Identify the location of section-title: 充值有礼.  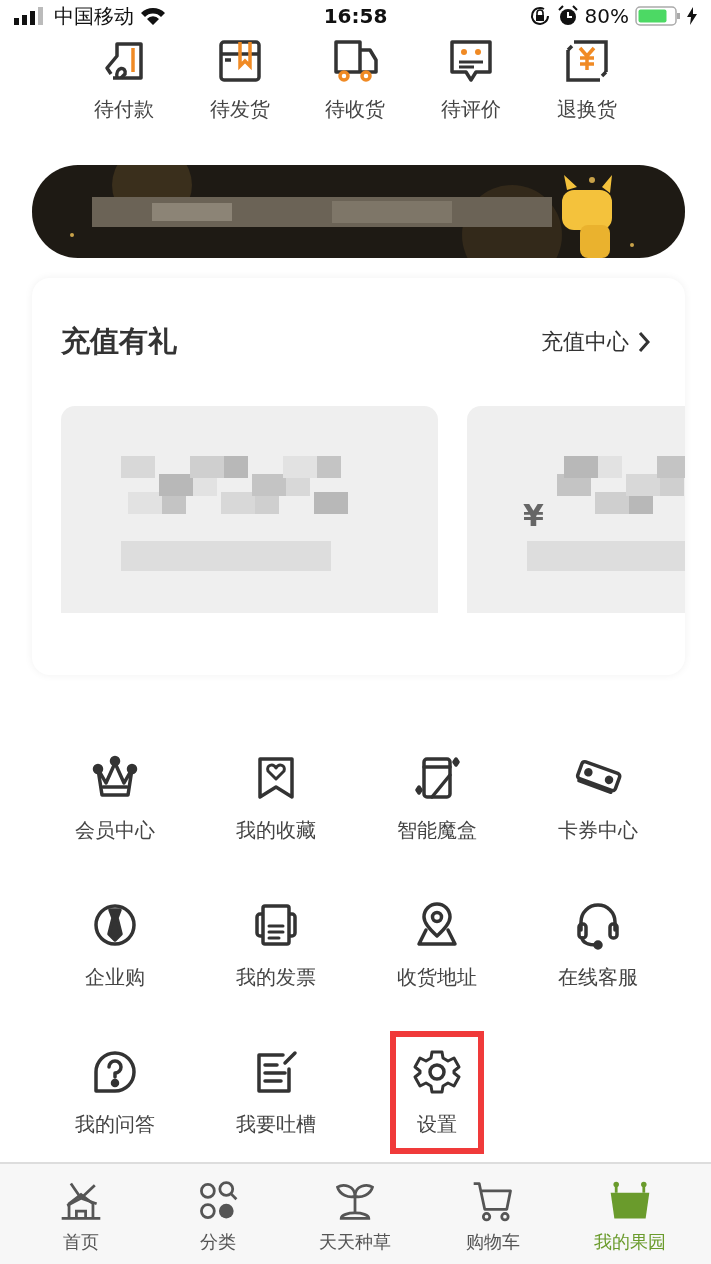
(119, 341).